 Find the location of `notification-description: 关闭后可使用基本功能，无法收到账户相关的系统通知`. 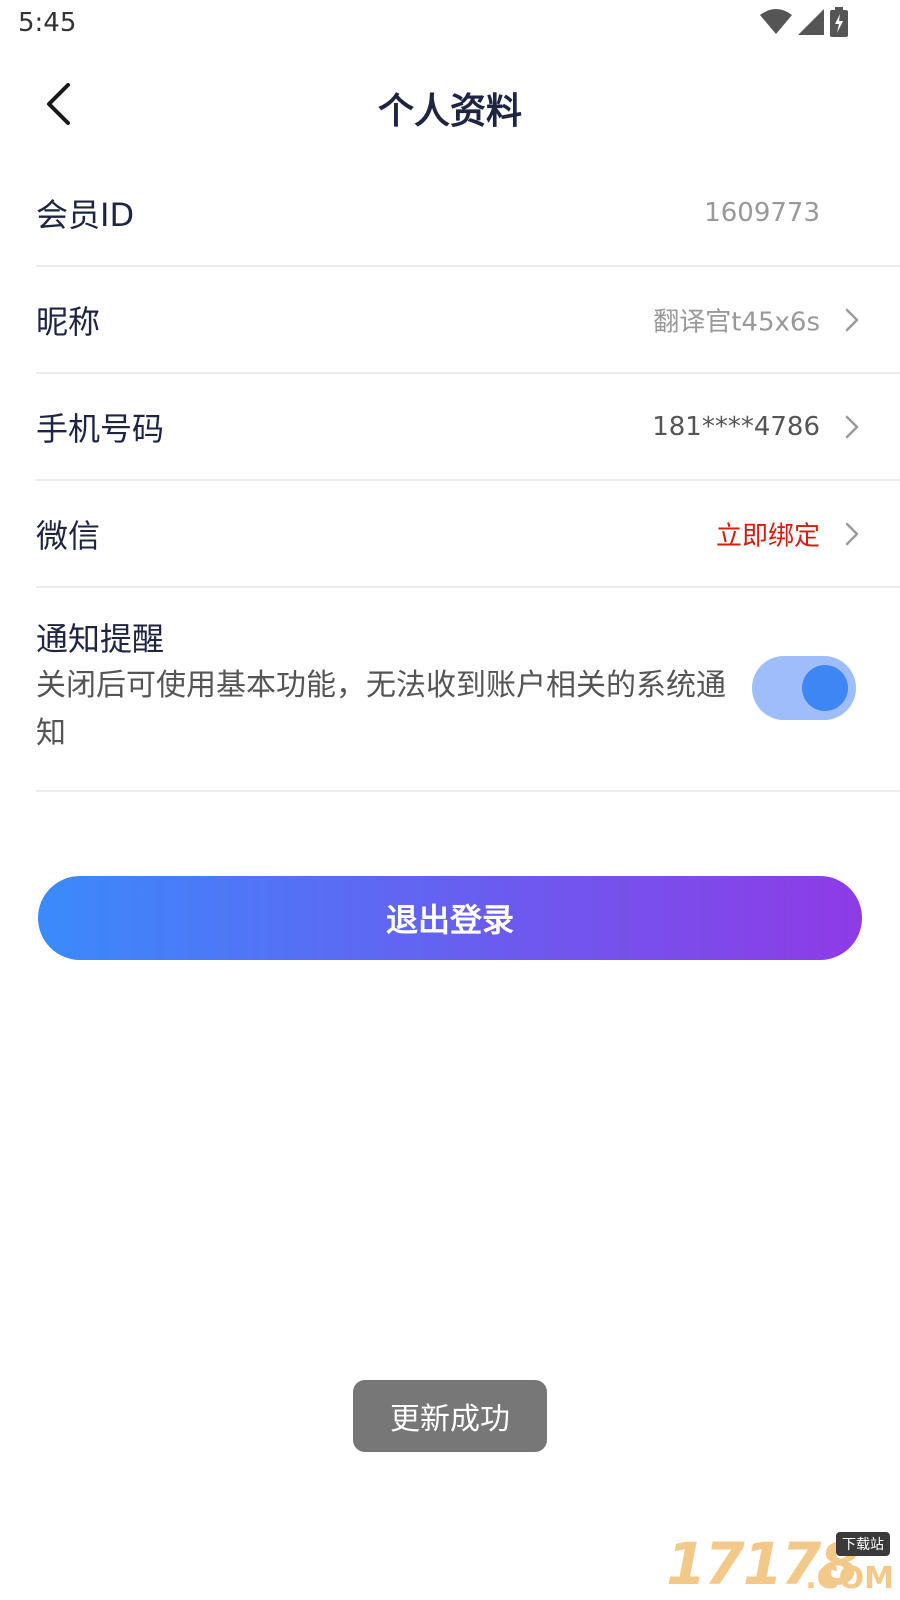

notification-description: 关闭后可使用基本功能，无法收到账户相关的系统通知 is located at coordinates (381, 709).